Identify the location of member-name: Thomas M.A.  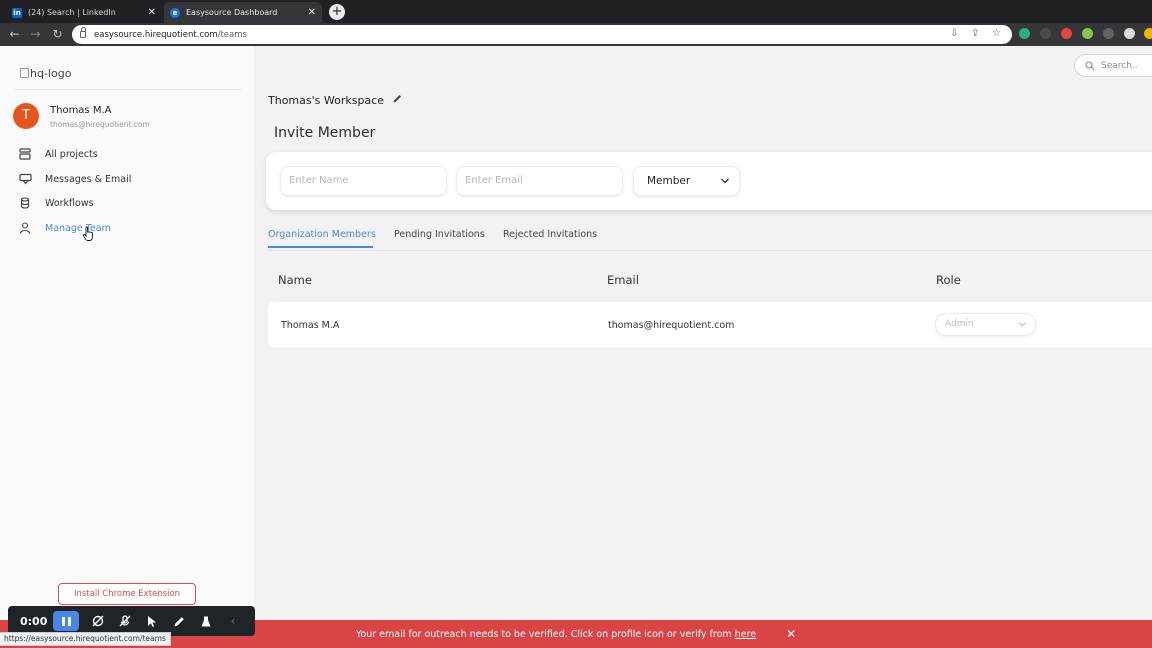
(310, 325).